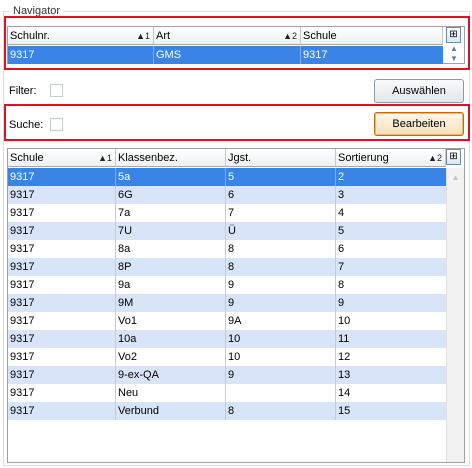 This screenshot has width=472, height=468. What do you see at coordinates (171, 321) in the screenshot?
I see `table-cell-klasse: Vo1` at bounding box center [171, 321].